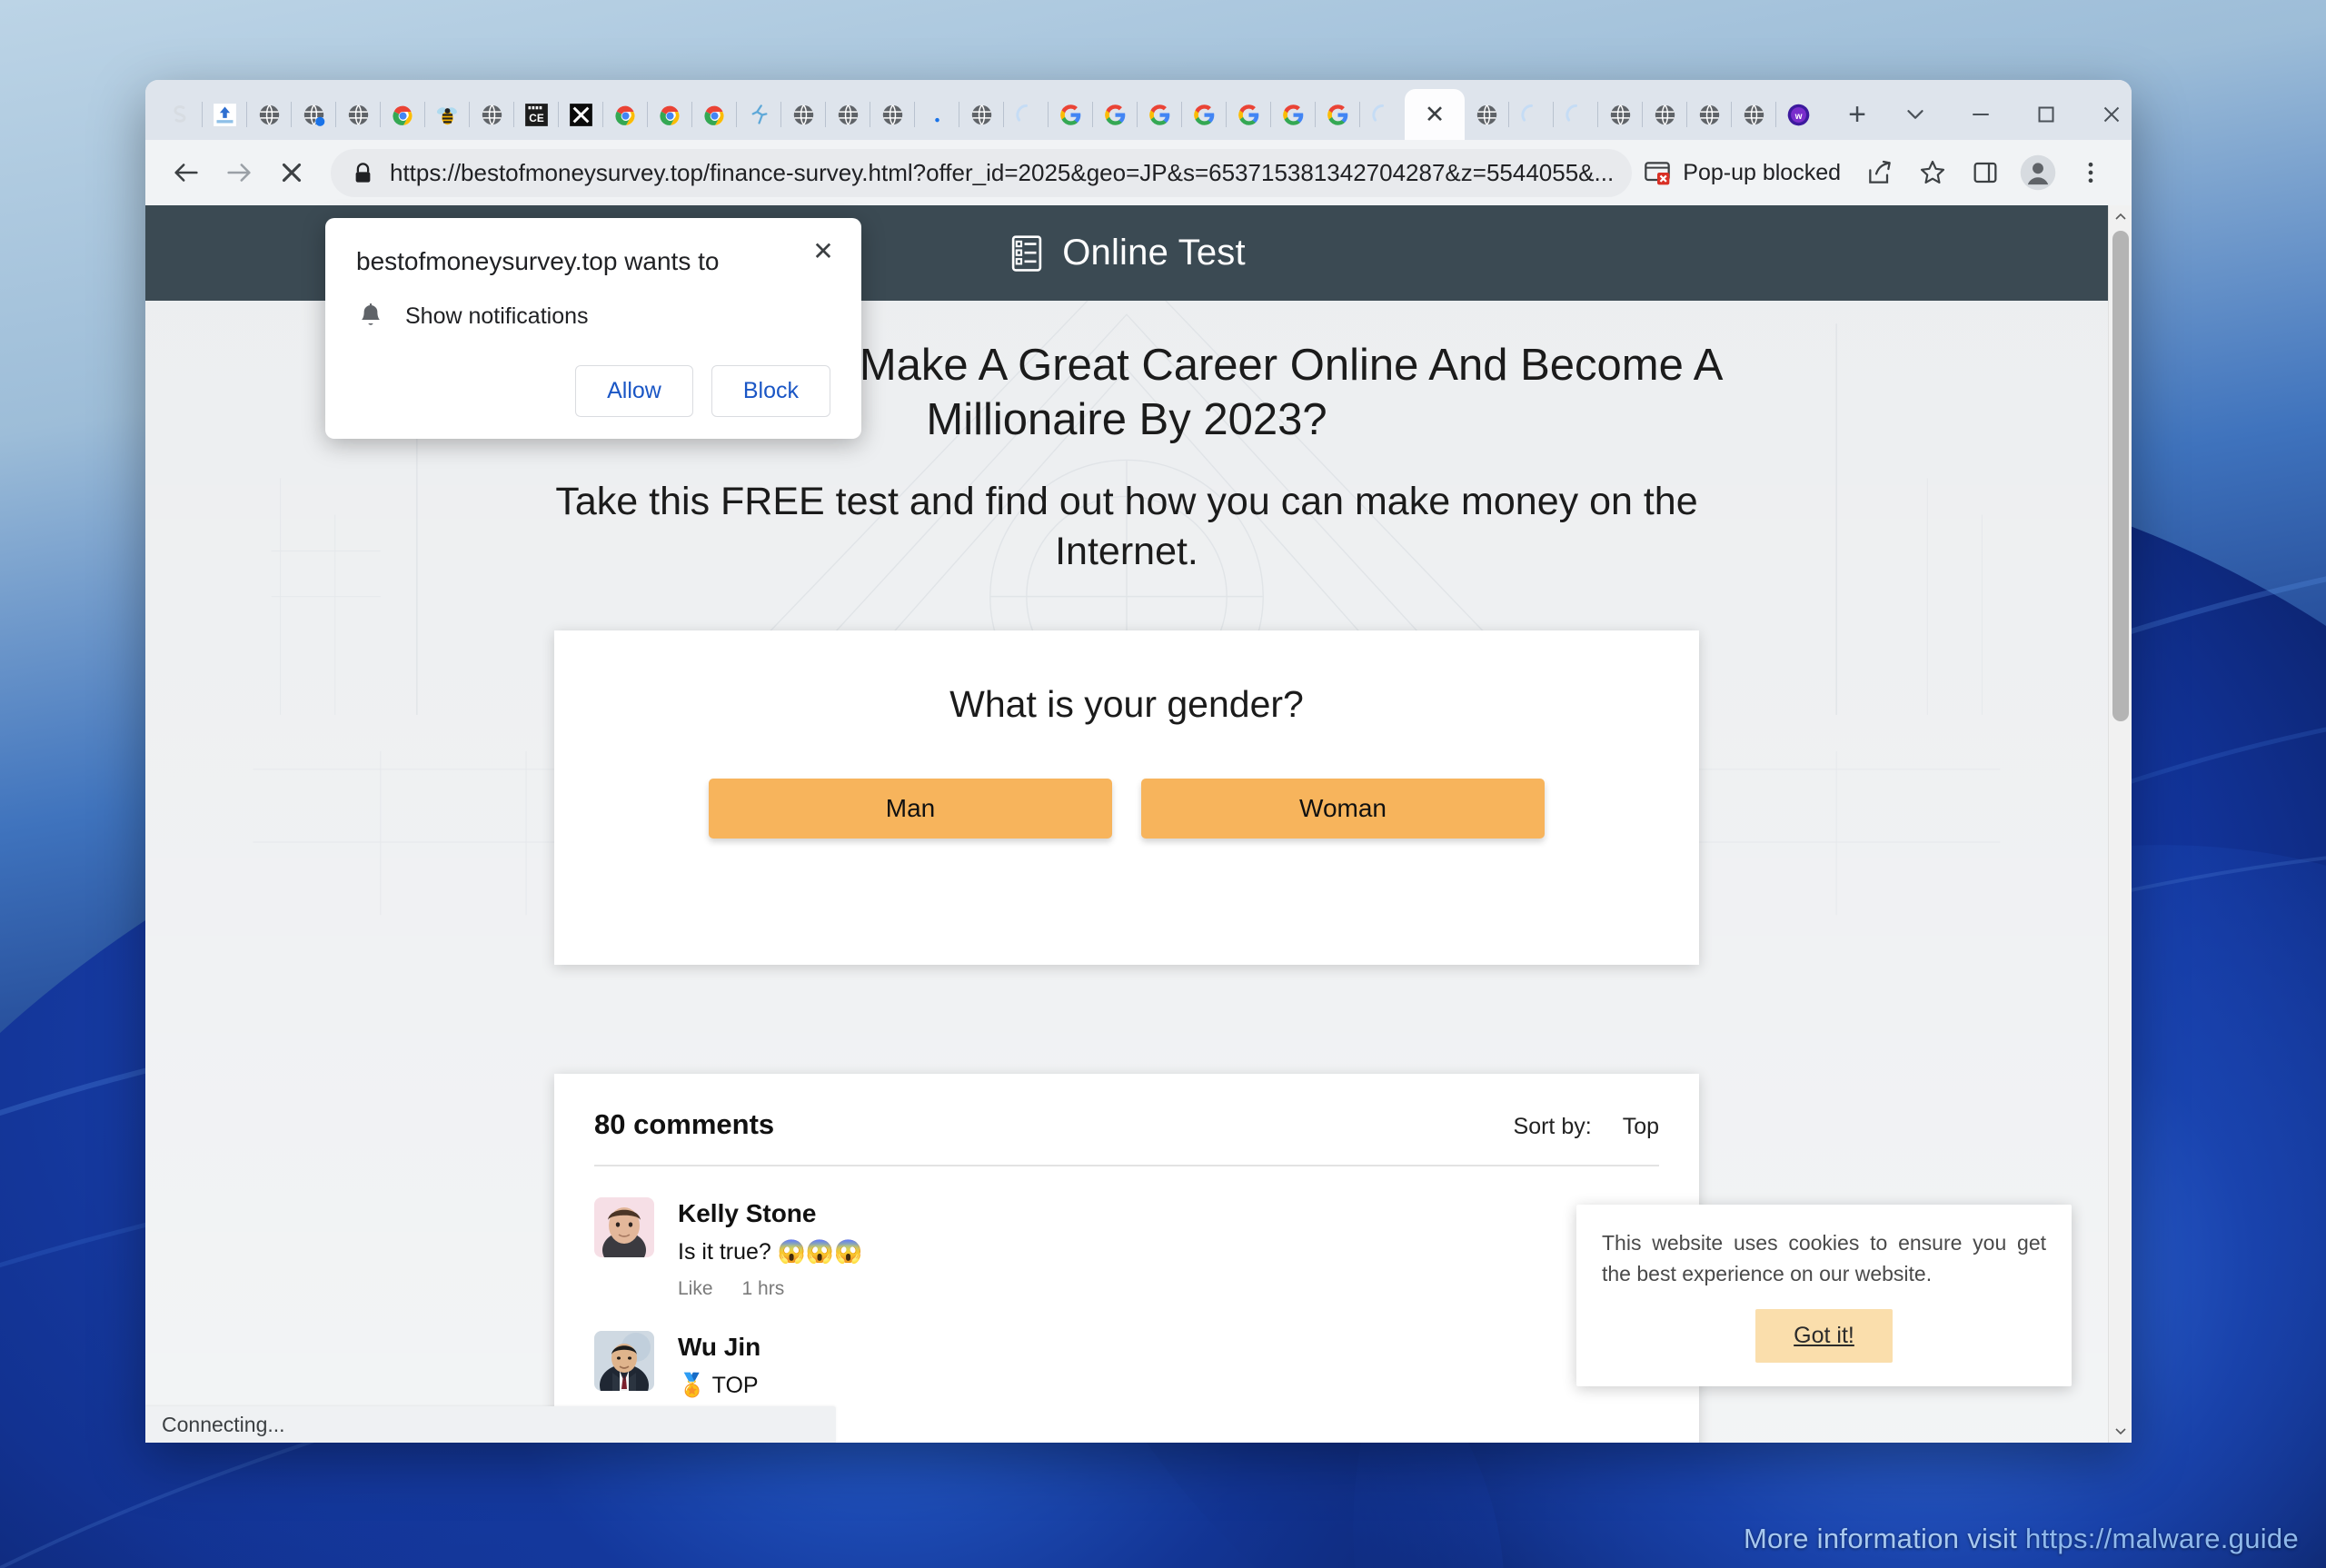 This screenshot has height=1568, width=2326. What do you see at coordinates (2046, 114) in the screenshot?
I see `maximize-button` at bounding box center [2046, 114].